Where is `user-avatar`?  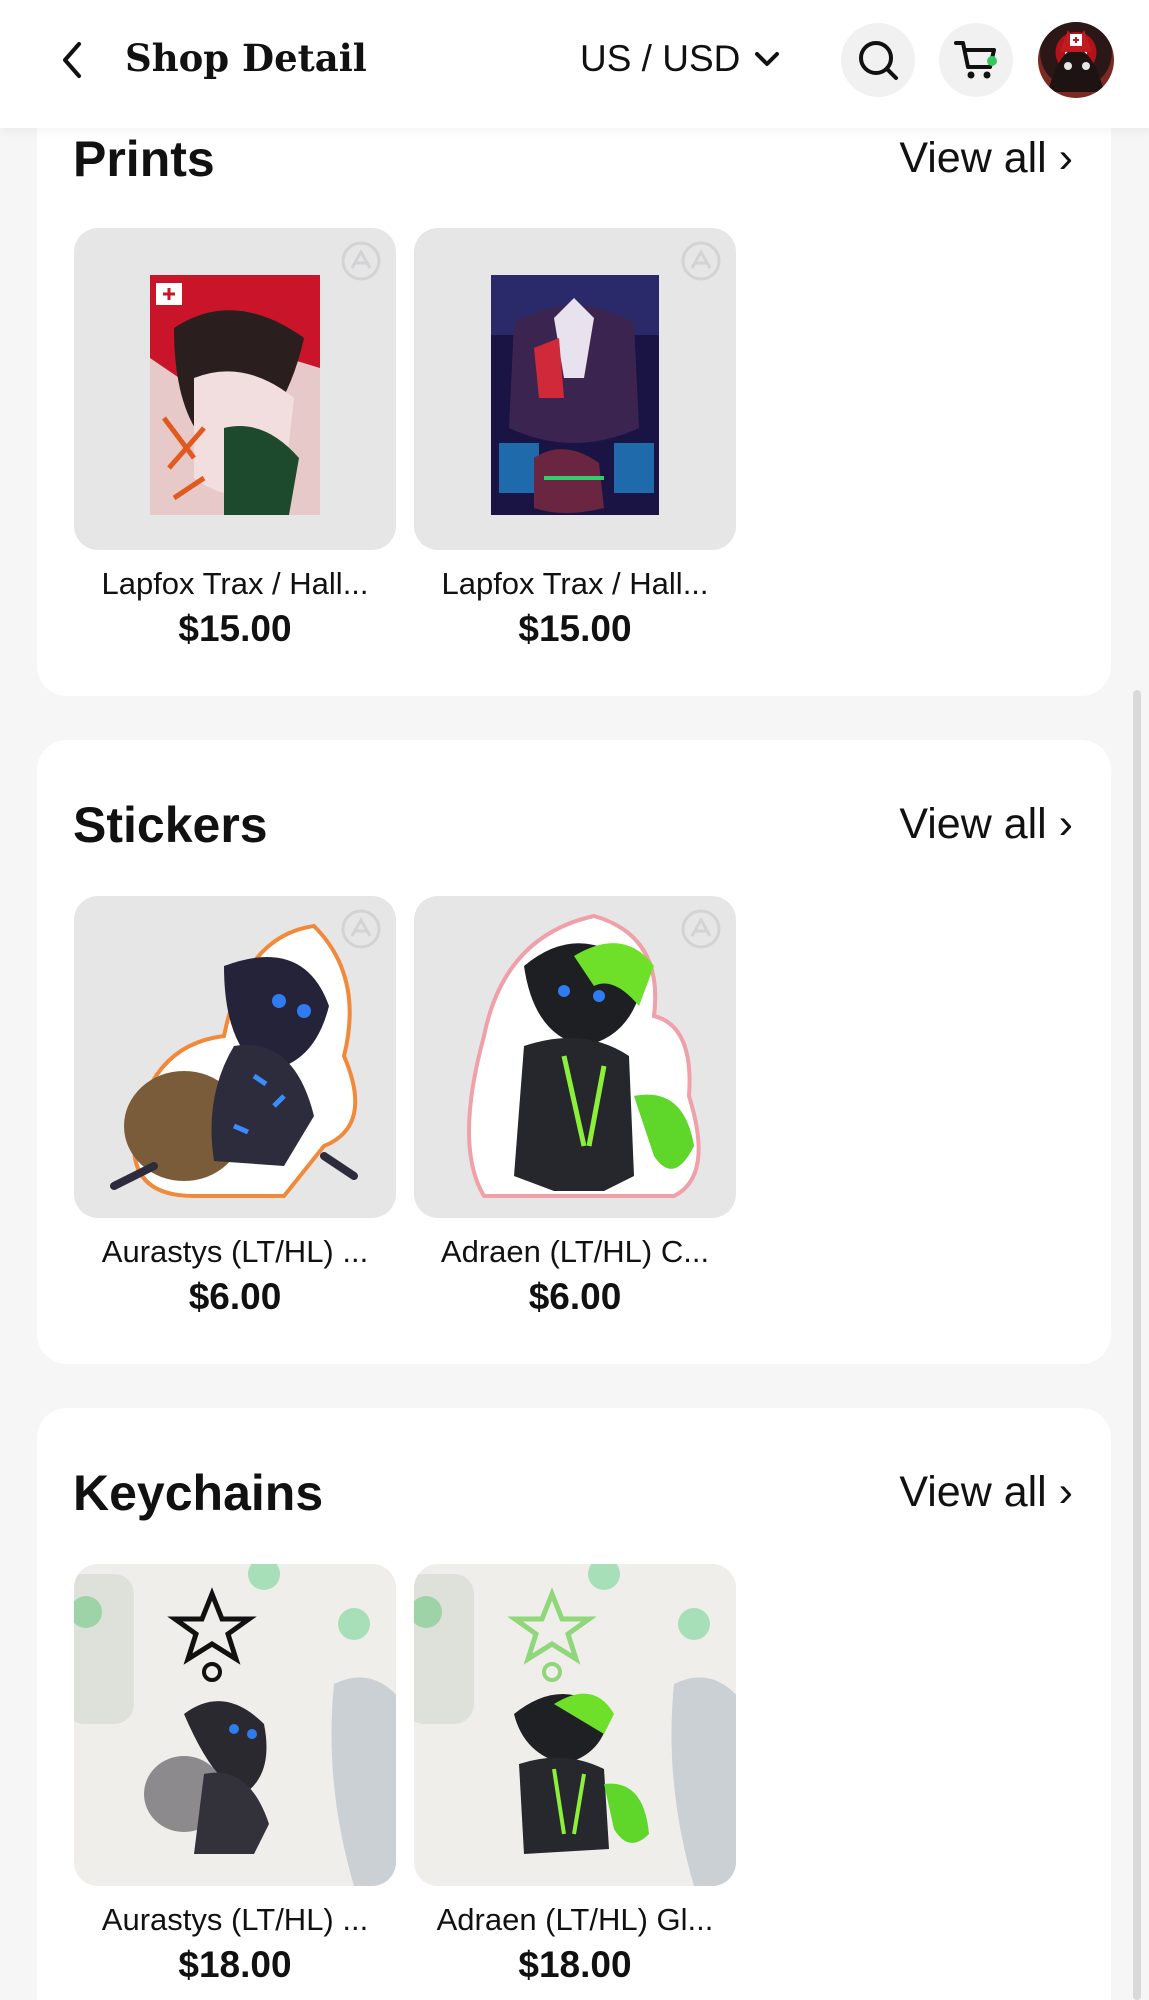
user-avatar is located at coordinates (1076, 60).